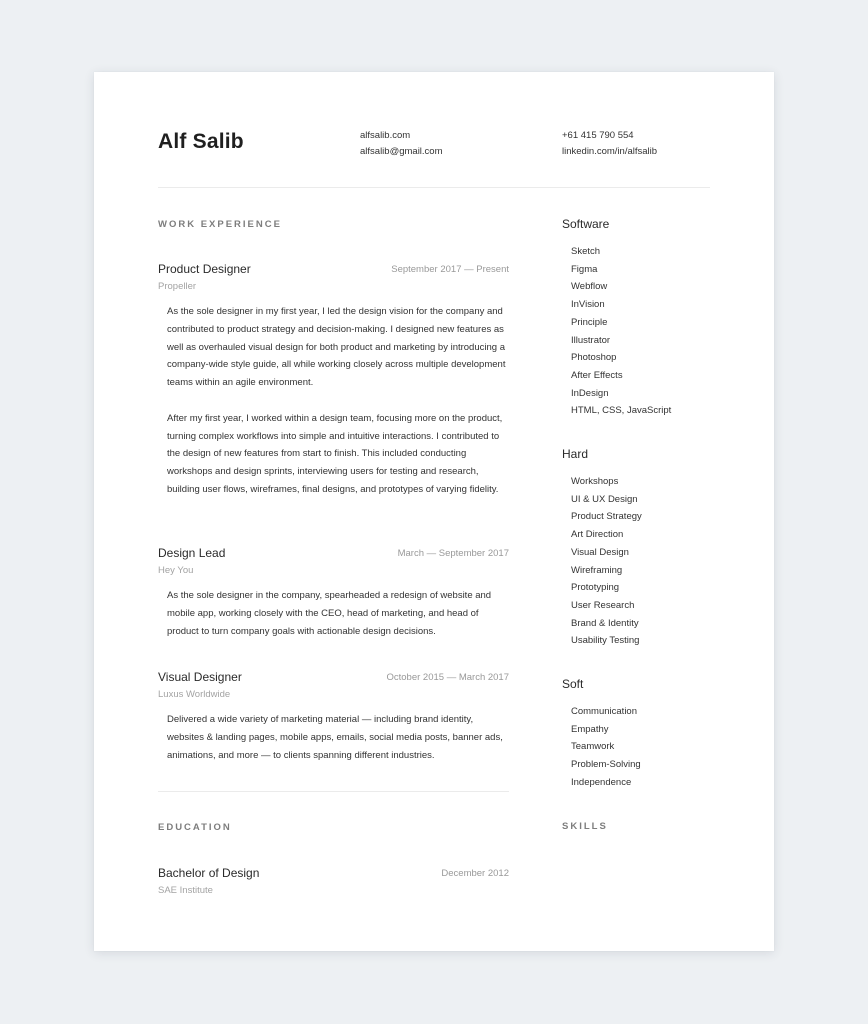  Describe the element at coordinates (434, 187) in the screenshot. I see `header-divider` at that location.